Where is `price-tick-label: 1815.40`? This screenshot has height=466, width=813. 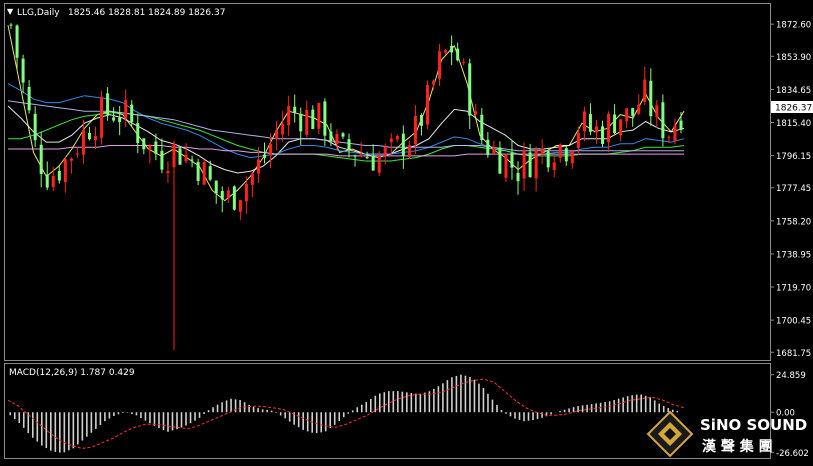
price-tick-label: 1815.40 is located at coordinates (793, 124).